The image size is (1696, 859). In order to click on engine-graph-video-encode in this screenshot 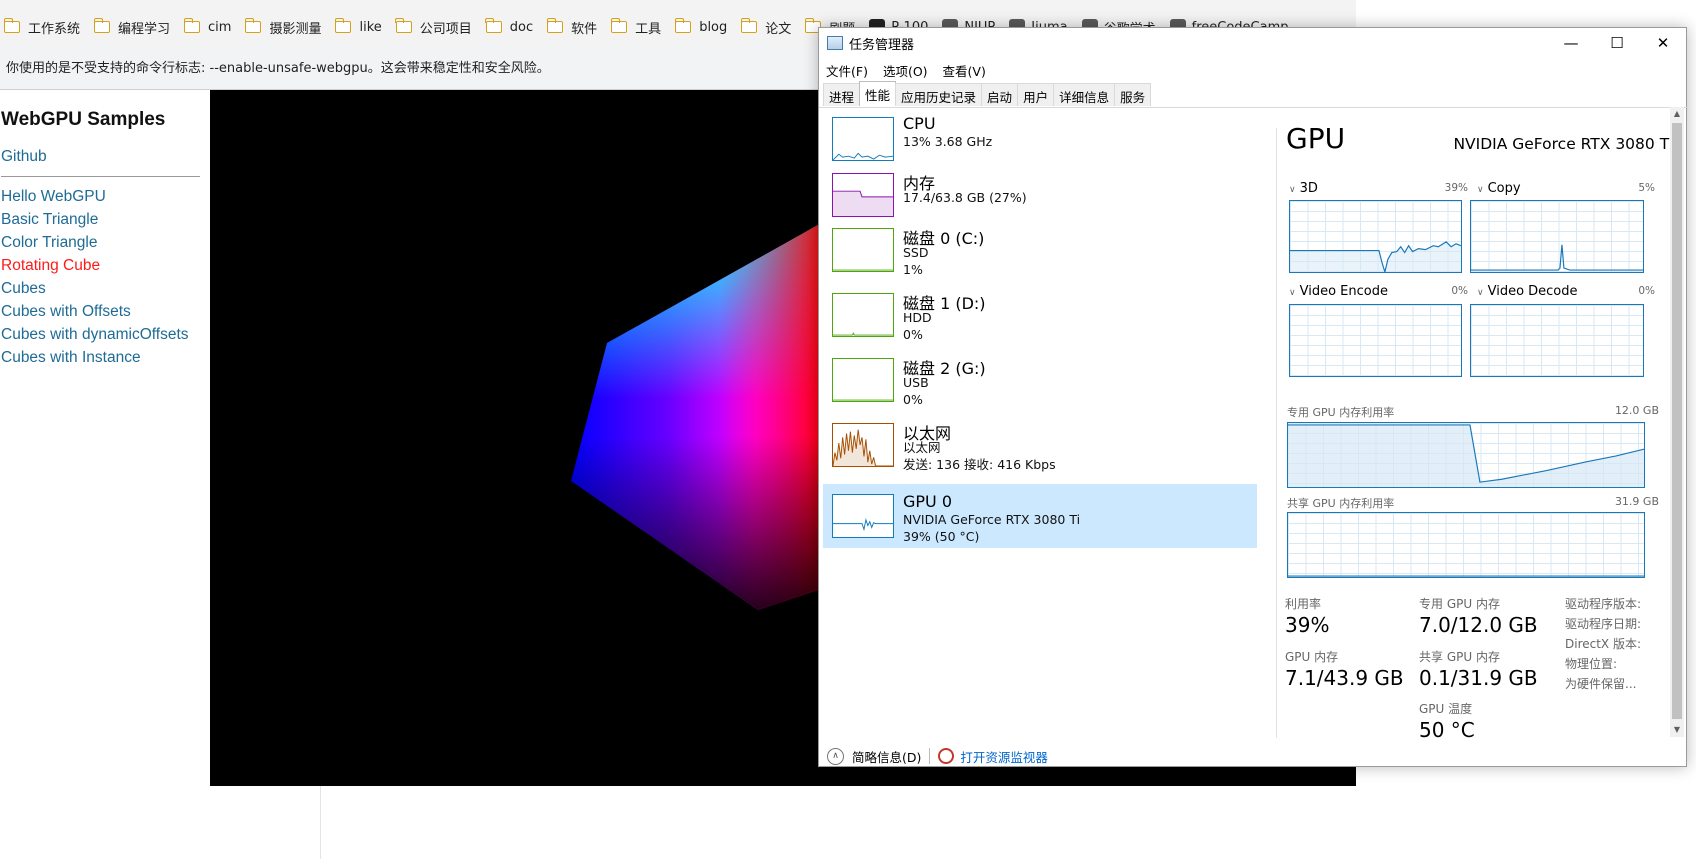, I will do `click(1375, 340)`.